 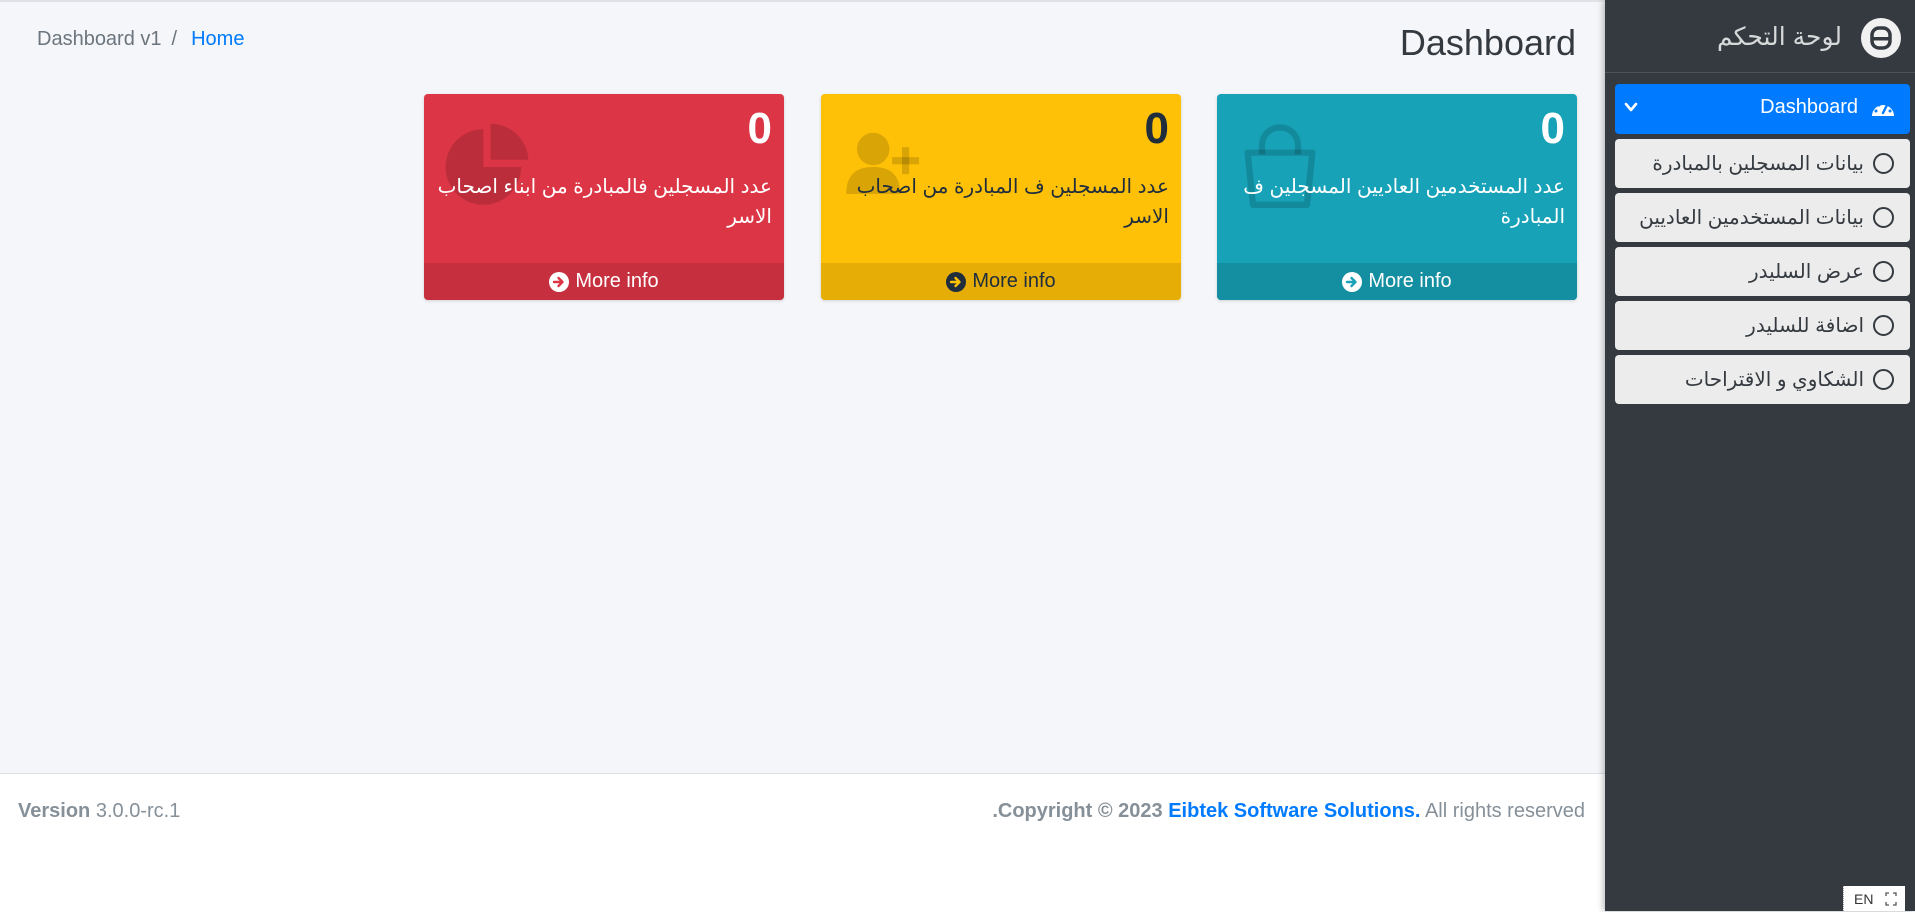 What do you see at coordinates (1891, 898) in the screenshot?
I see `expand-icon` at bounding box center [1891, 898].